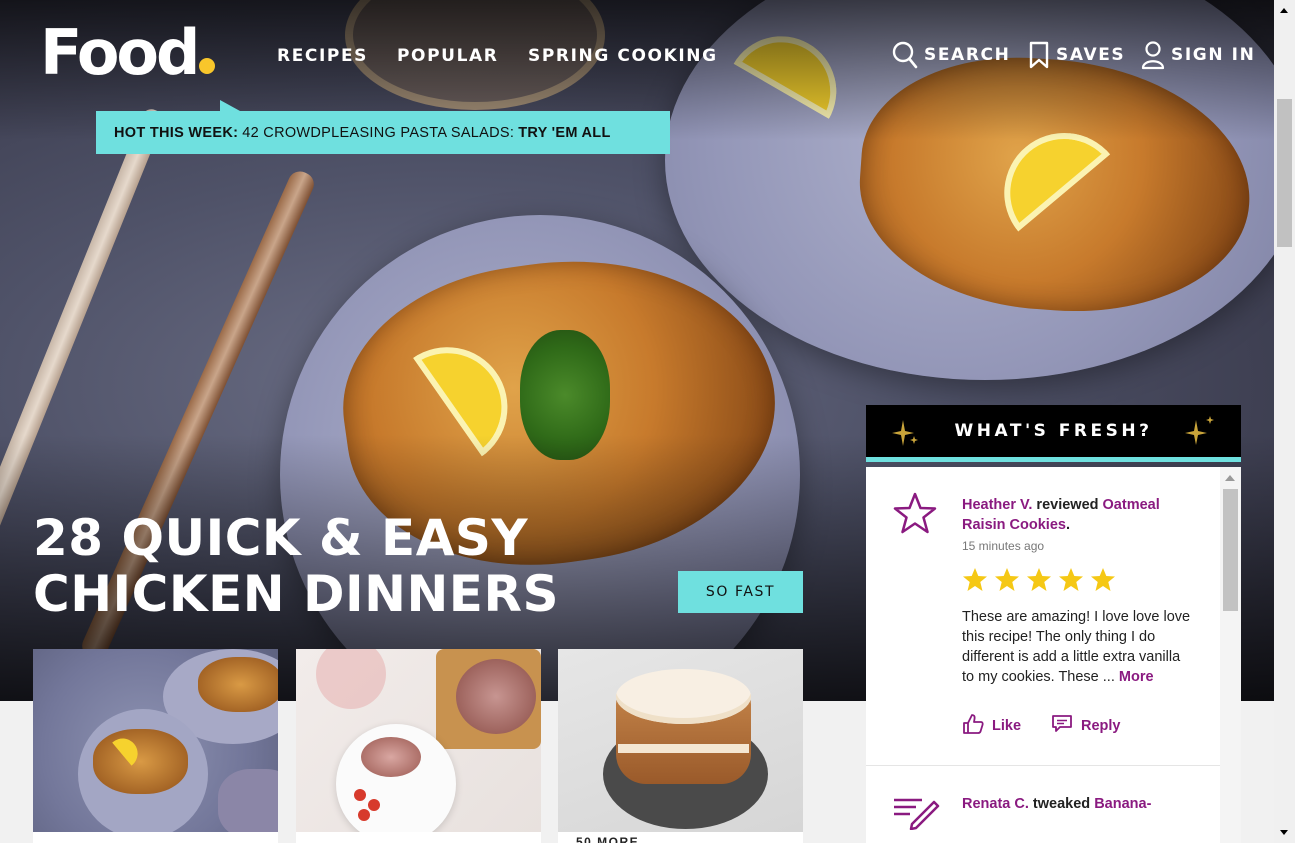 The width and height of the screenshot is (1295, 843). Describe the element at coordinates (623, 56) in the screenshot. I see `nav-spring-cooking-link: SPRING COOKING` at that location.